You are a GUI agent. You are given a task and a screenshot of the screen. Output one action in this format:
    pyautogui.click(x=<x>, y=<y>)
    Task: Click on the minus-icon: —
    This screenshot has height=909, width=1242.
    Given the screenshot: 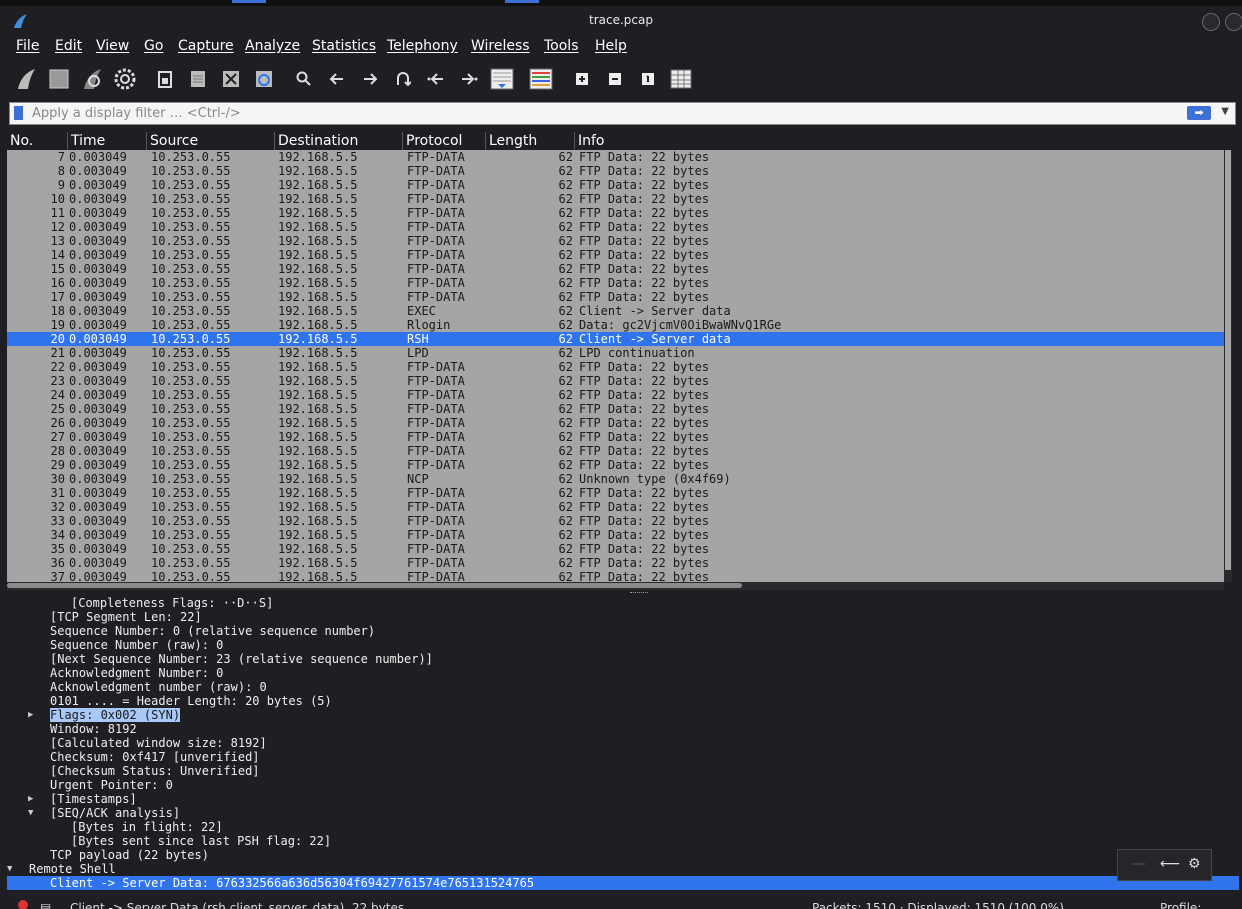 What is the action you would take?
    pyautogui.click(x=1139, y=864)
    